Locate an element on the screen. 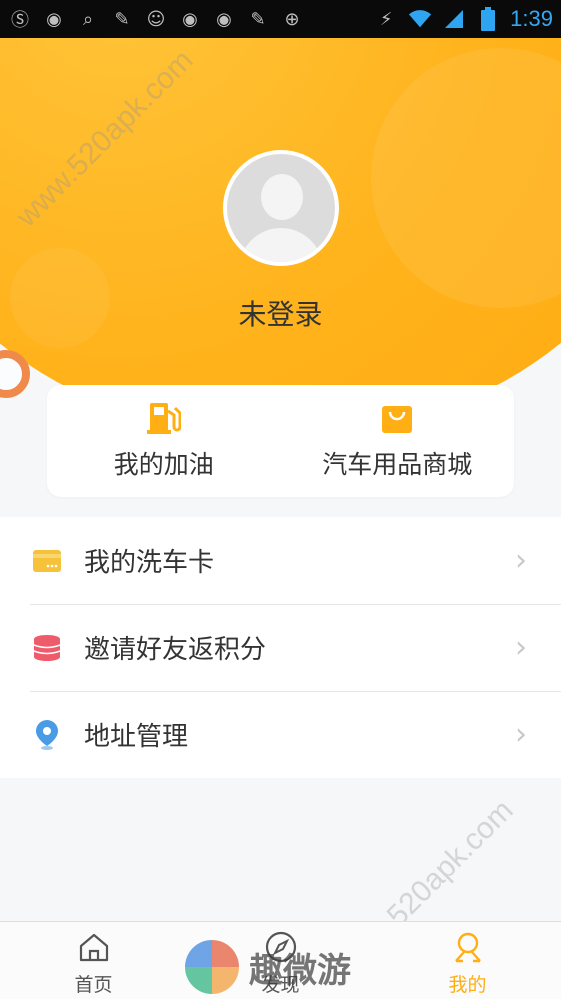 The image size is (561, 999). glasses-icon: ☺ is located at coordinates (156, 19).